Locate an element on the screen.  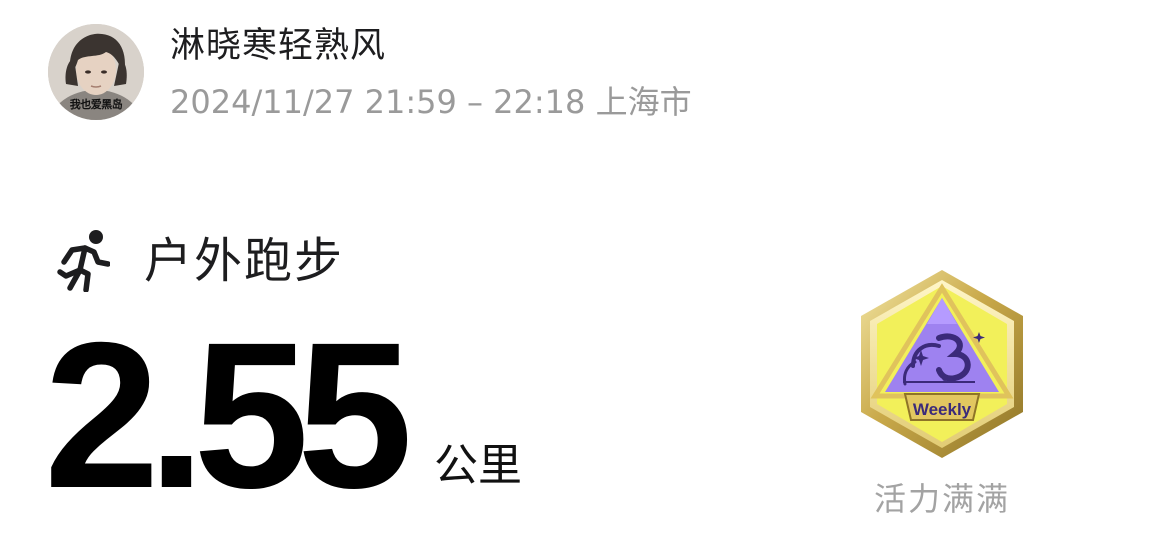
running-person-icon is located at coordinates (83, 261).